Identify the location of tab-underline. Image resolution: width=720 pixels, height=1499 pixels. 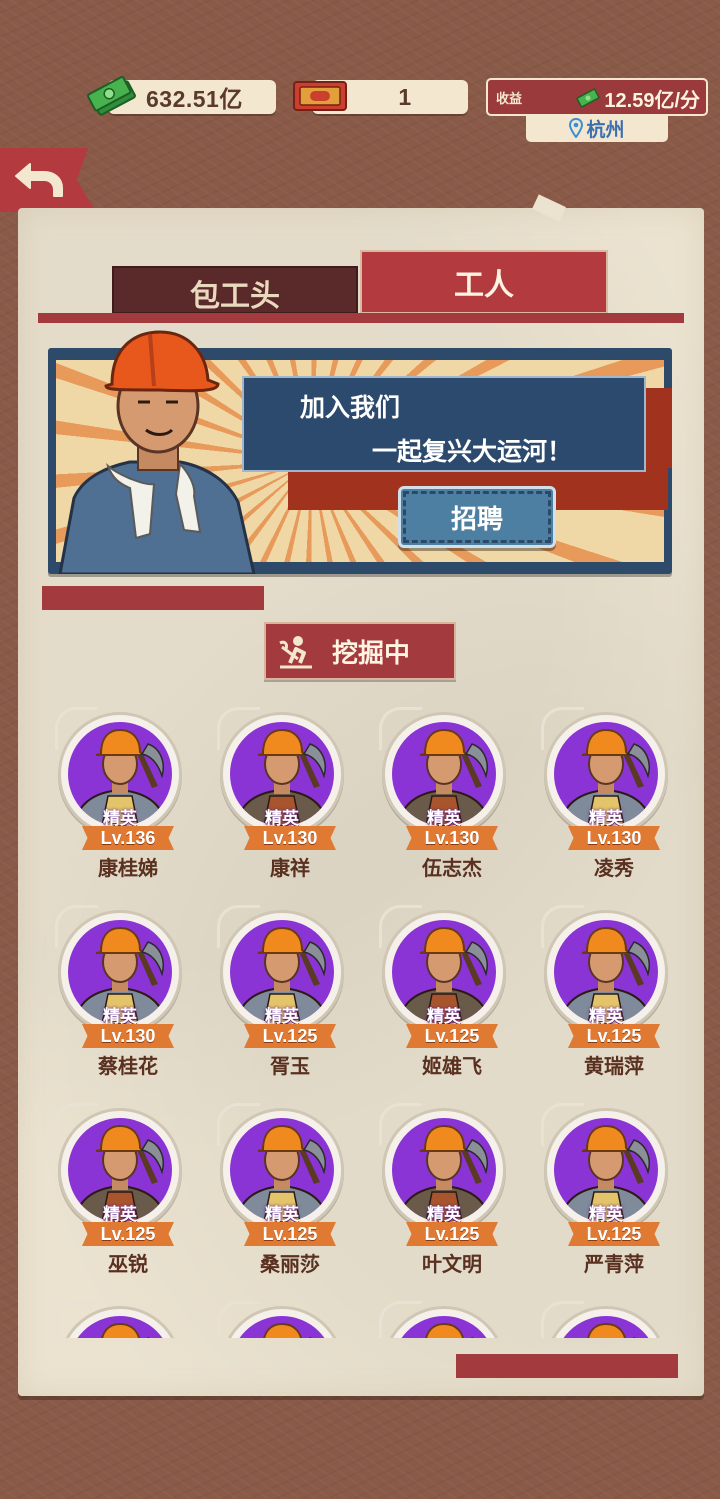
(361, 318).